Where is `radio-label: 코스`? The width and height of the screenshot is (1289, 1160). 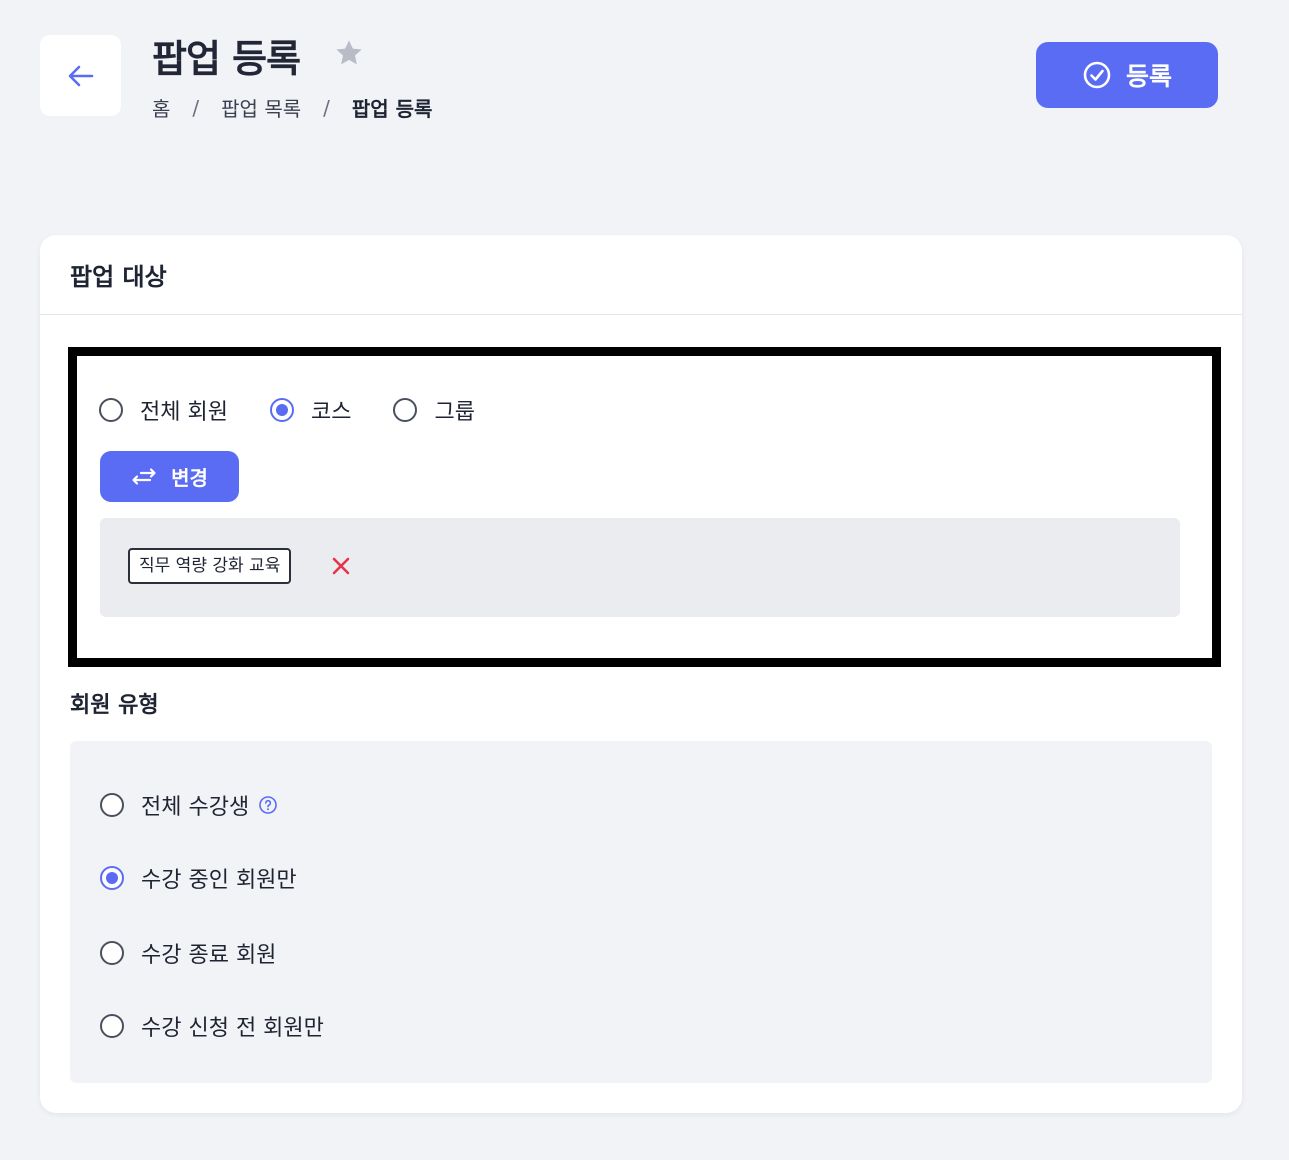
radio-label: 코스 is located at coordinates (331, 412).